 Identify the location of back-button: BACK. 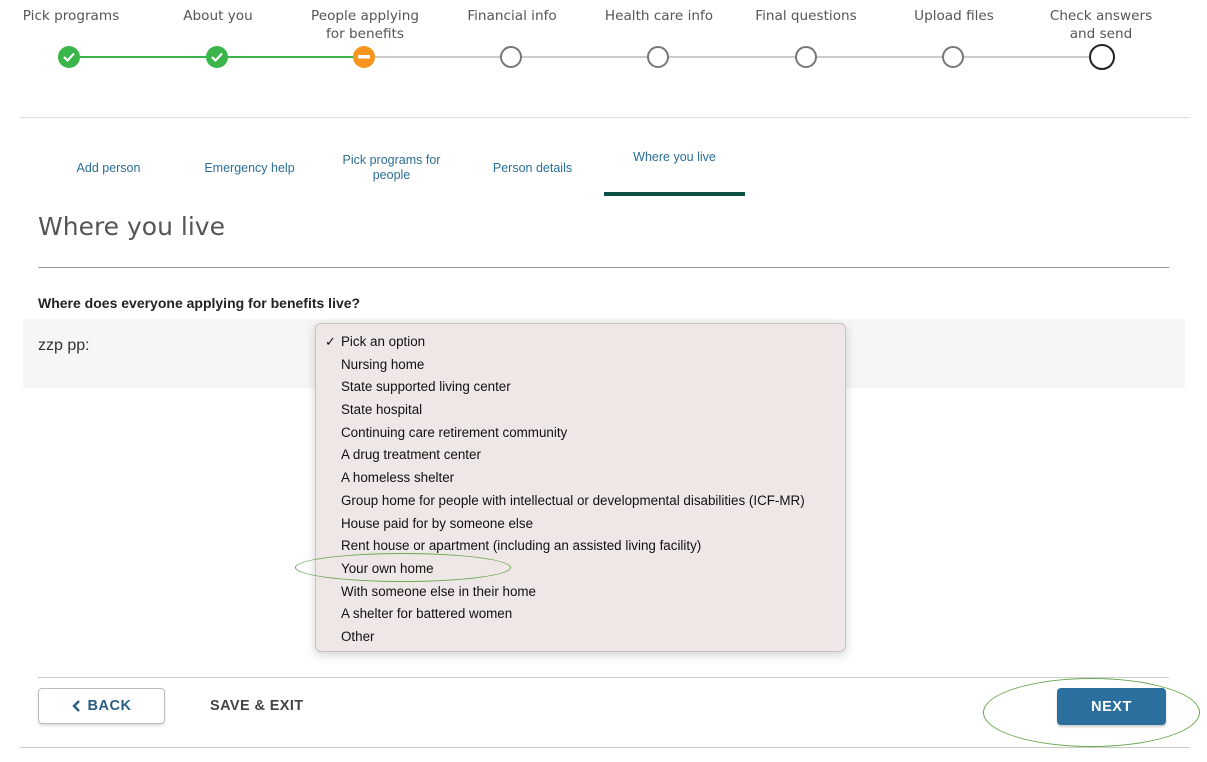
(101, 706).